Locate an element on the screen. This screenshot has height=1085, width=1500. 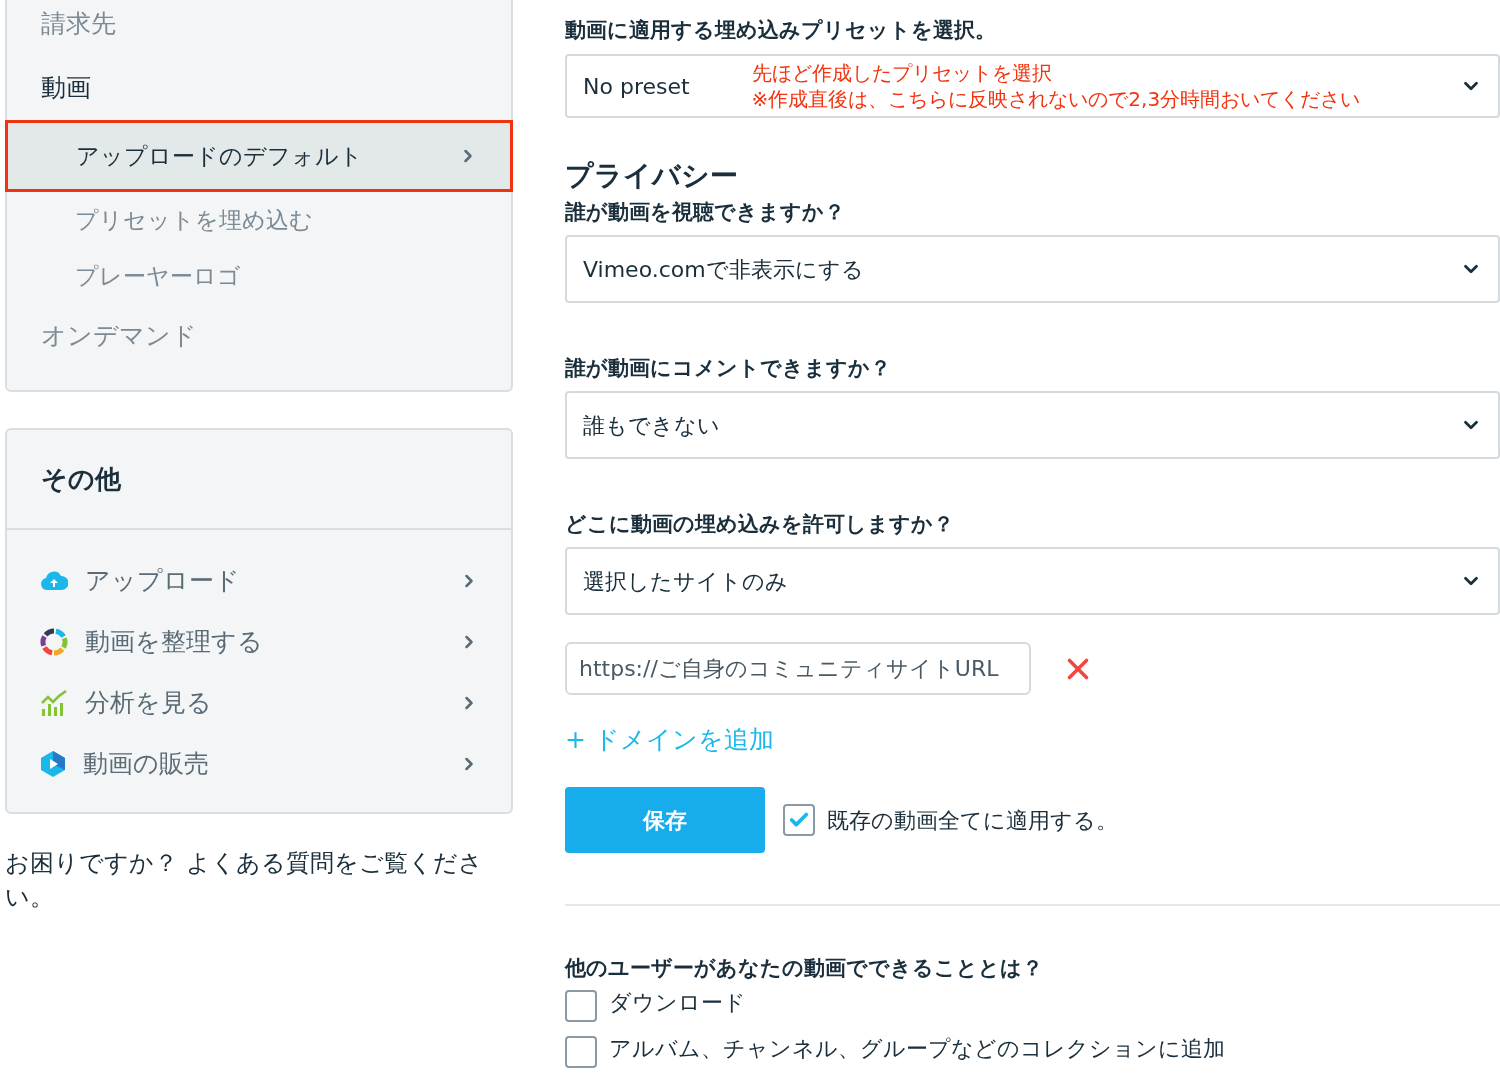
menu-item: 動画の販売 is located at coordinates (259, 763).